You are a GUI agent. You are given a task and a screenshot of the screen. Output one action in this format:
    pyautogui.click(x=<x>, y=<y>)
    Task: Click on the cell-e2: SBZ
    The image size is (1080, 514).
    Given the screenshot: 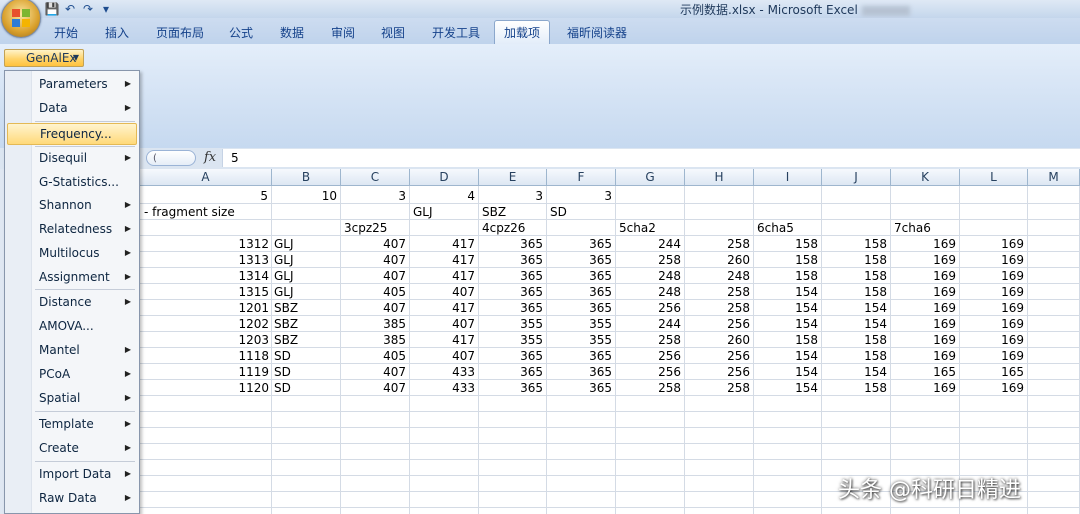 What is the action you would take?
    pyautogui.click(x=494, y=212)
    